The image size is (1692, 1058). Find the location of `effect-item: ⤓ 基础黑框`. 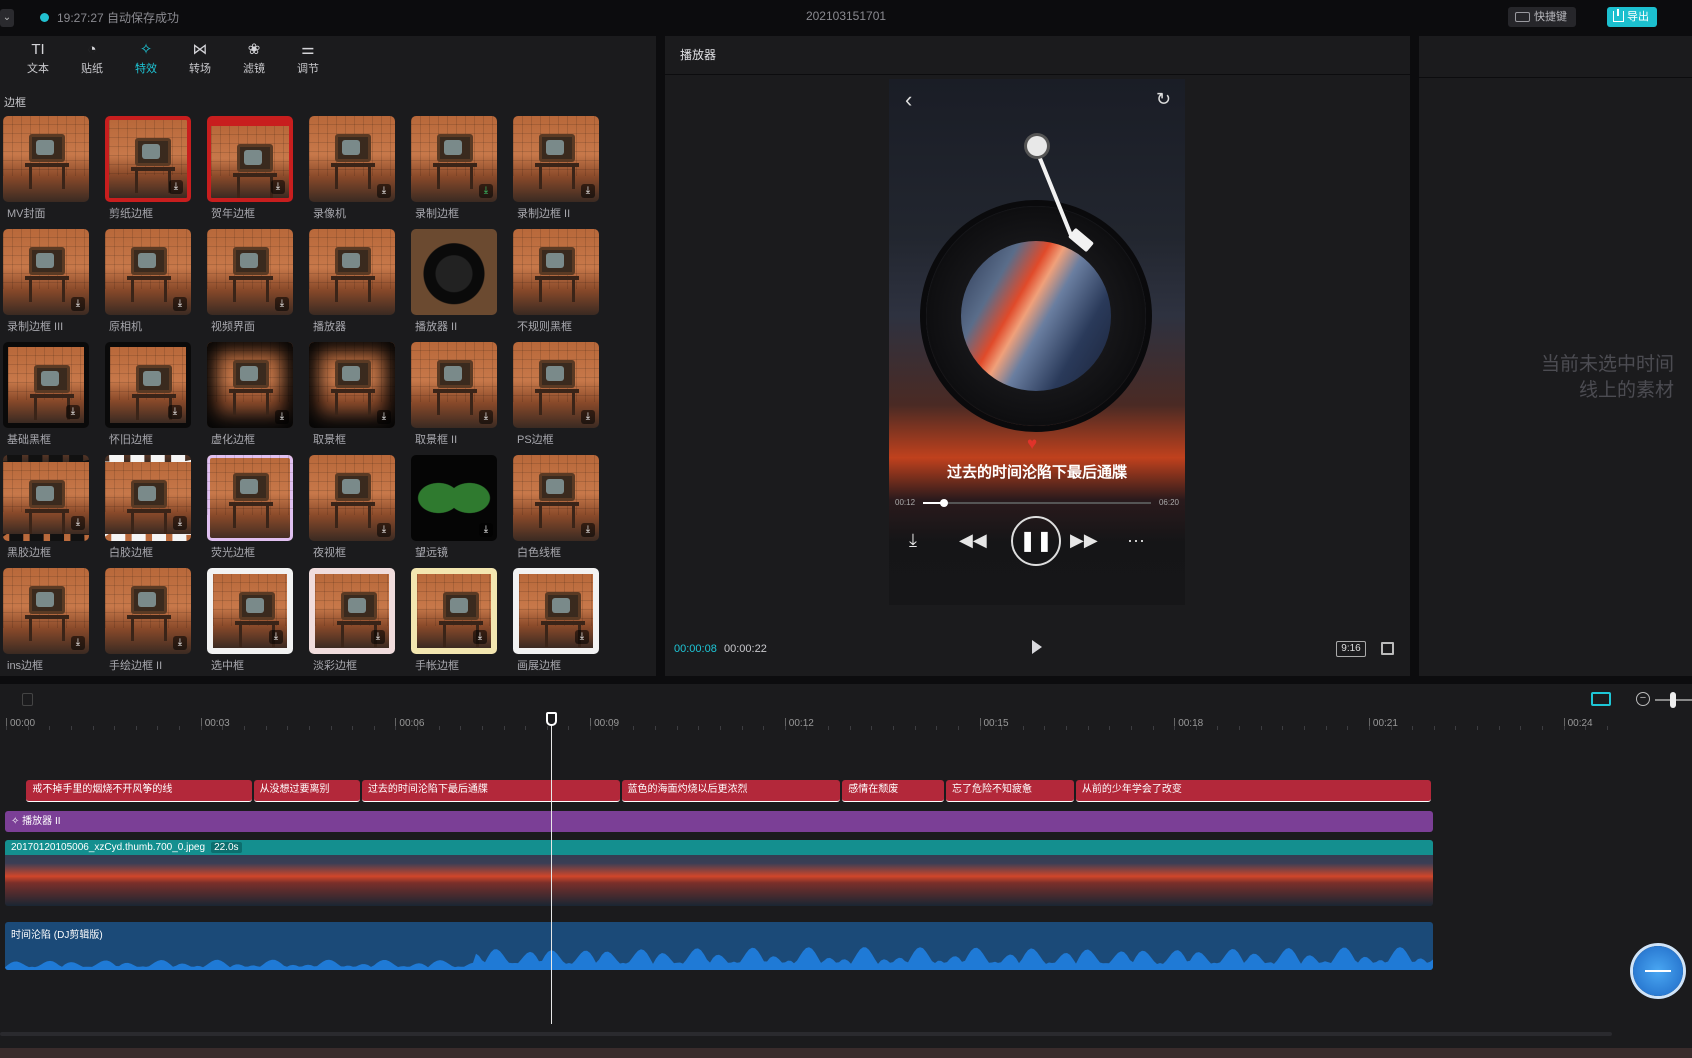

effect-item: ⤓ 基础黑框 is located at coordinates (47, 398).